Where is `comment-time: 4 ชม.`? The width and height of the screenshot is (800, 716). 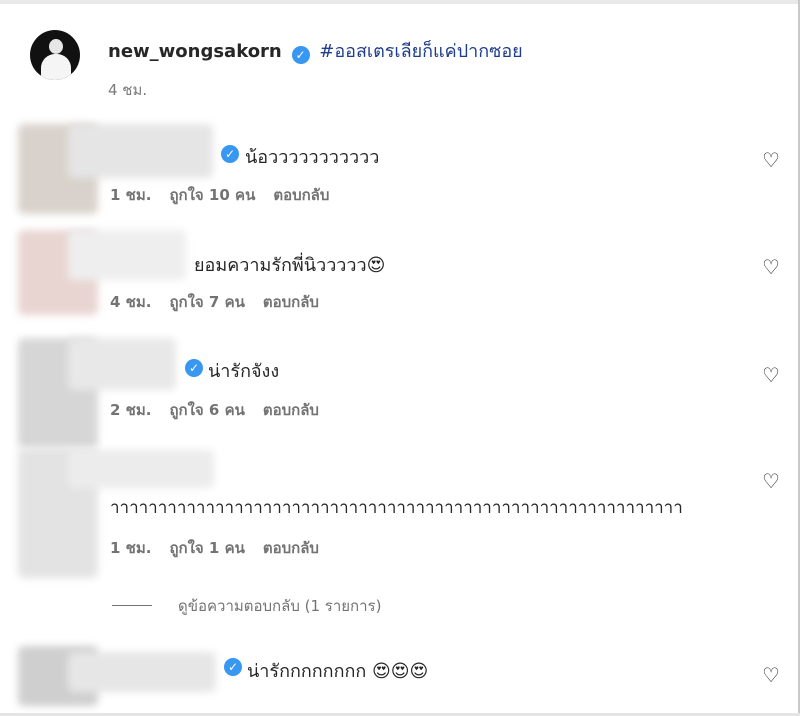
comment-time: 4 ชม. is located at coordinates (130, 302).